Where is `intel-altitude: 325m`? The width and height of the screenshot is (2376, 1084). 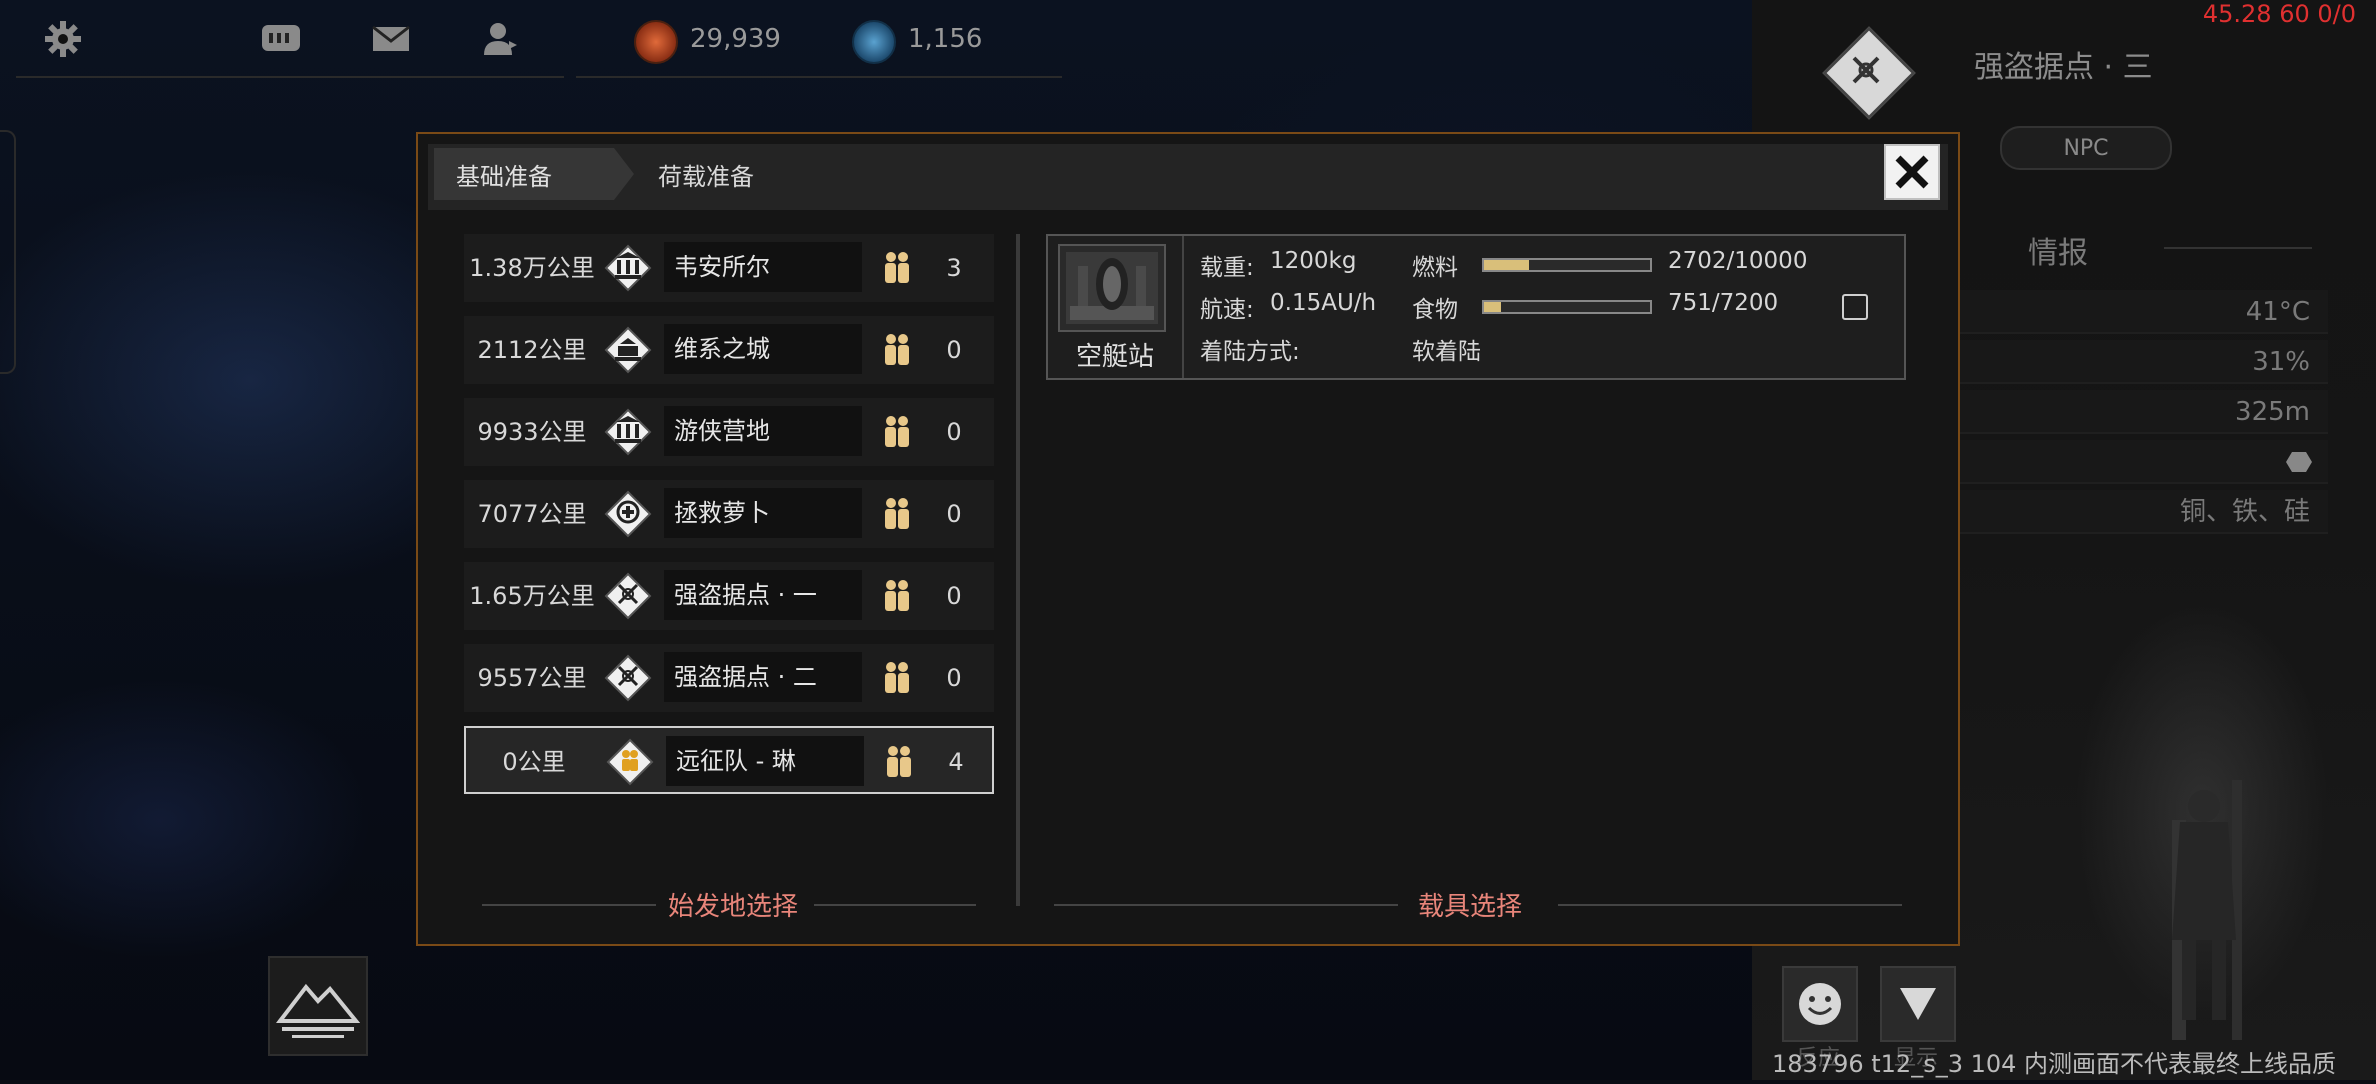
intel-altitude: 325m is located at coordinates (2140, 412).